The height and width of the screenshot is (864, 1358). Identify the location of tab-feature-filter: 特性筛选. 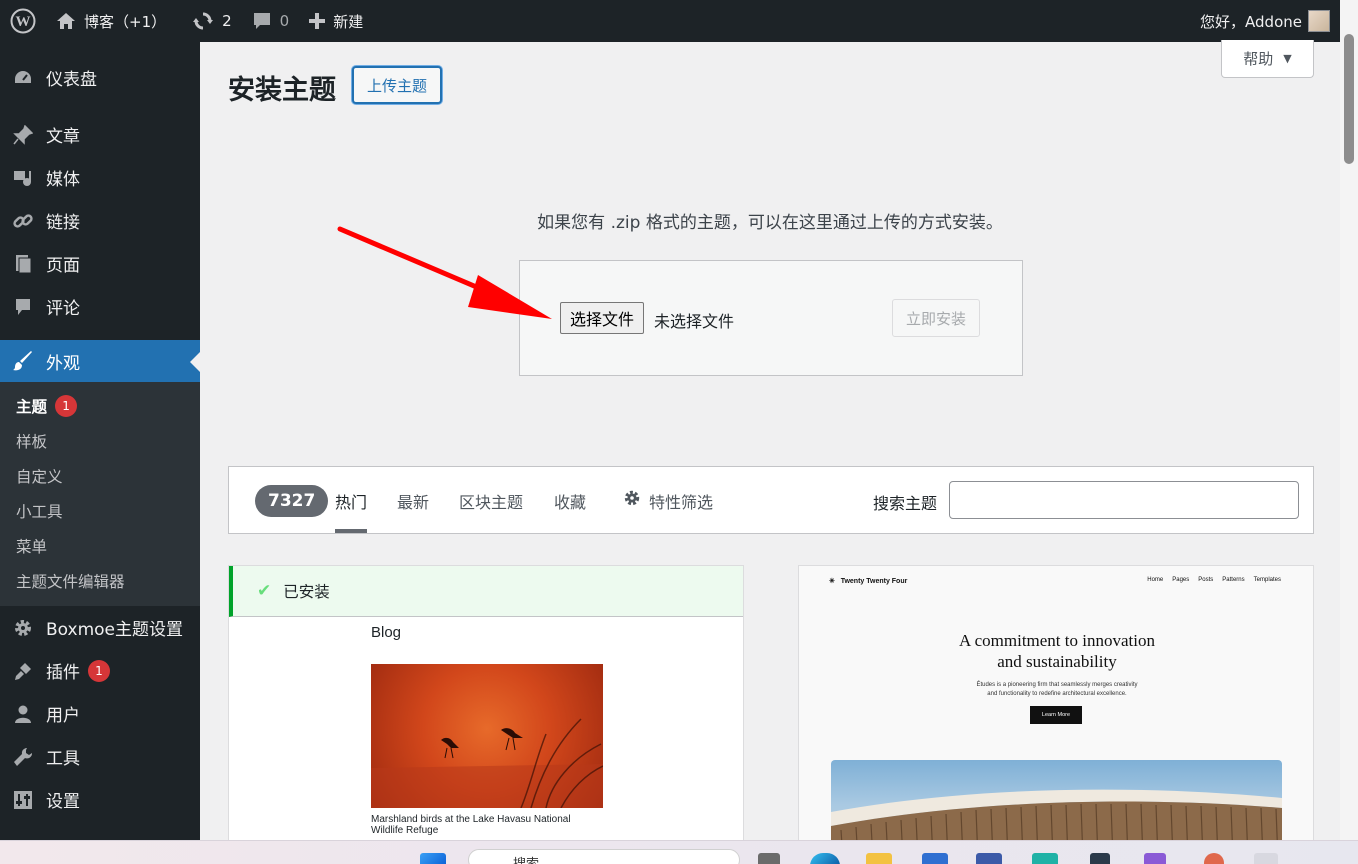
(668, 511).